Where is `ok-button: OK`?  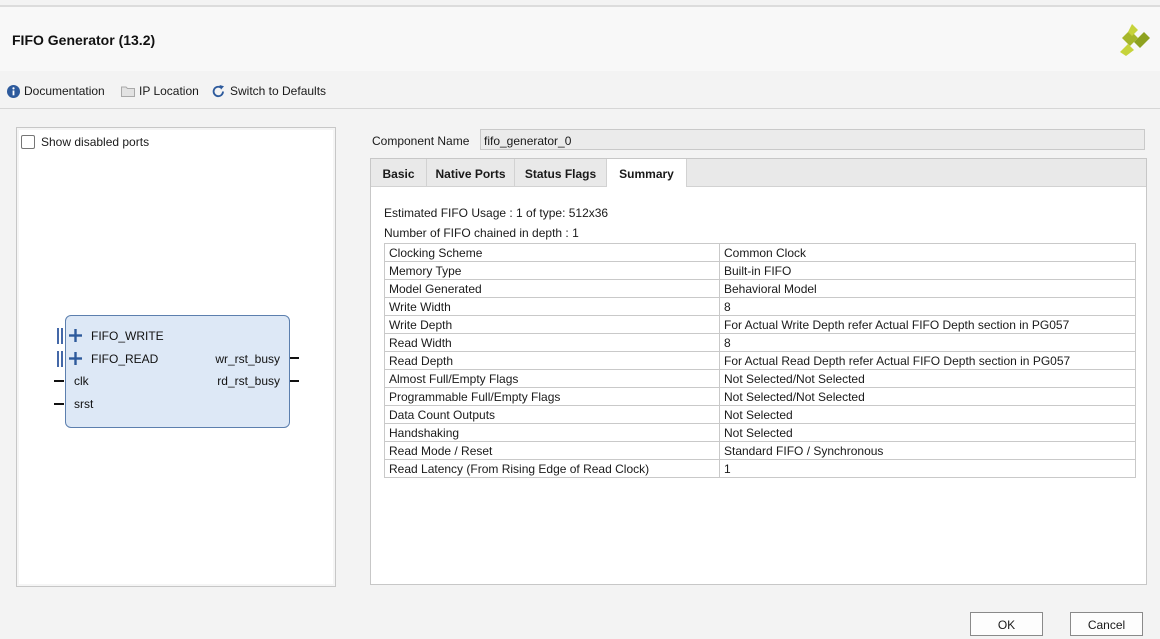 ok-button: OK is located at coordinates (1006, 624).